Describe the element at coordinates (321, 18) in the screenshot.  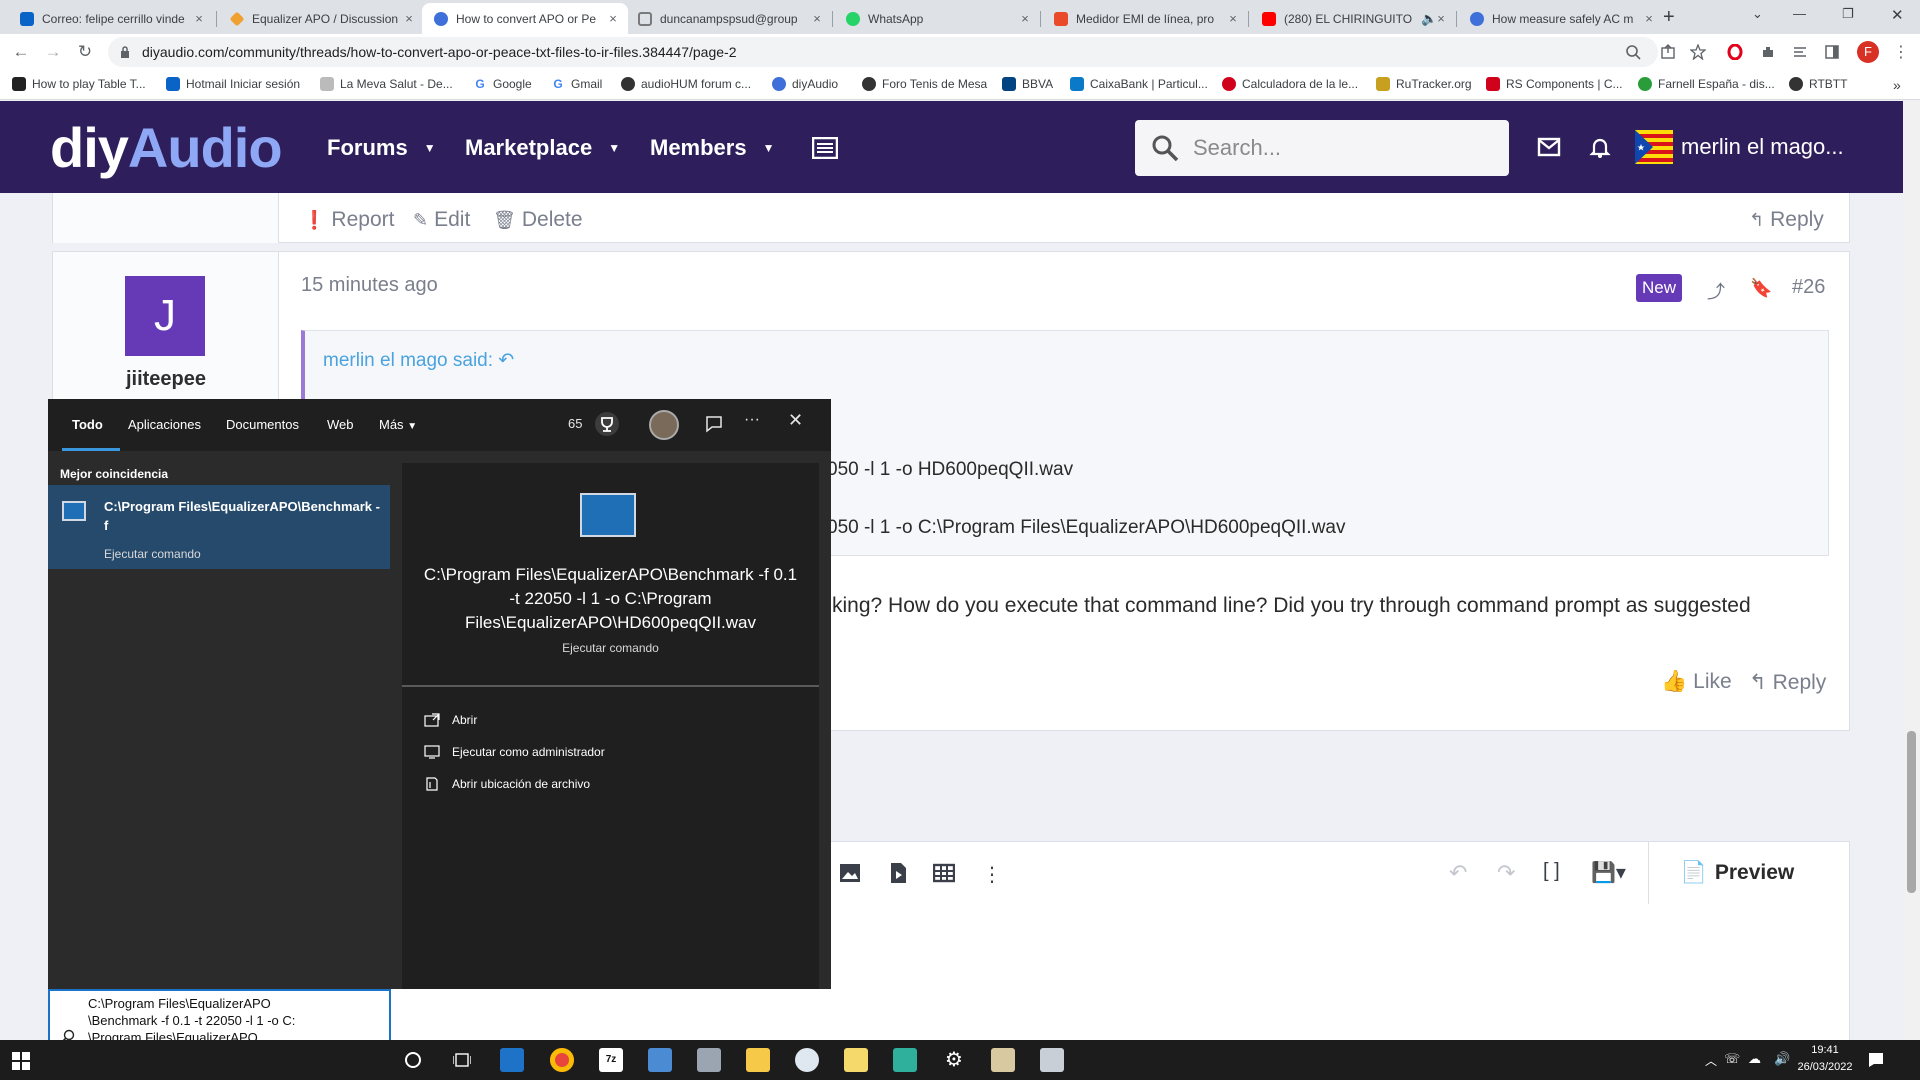
I see `browser-tab: Equalizer APO / Discussion ×` at that location.